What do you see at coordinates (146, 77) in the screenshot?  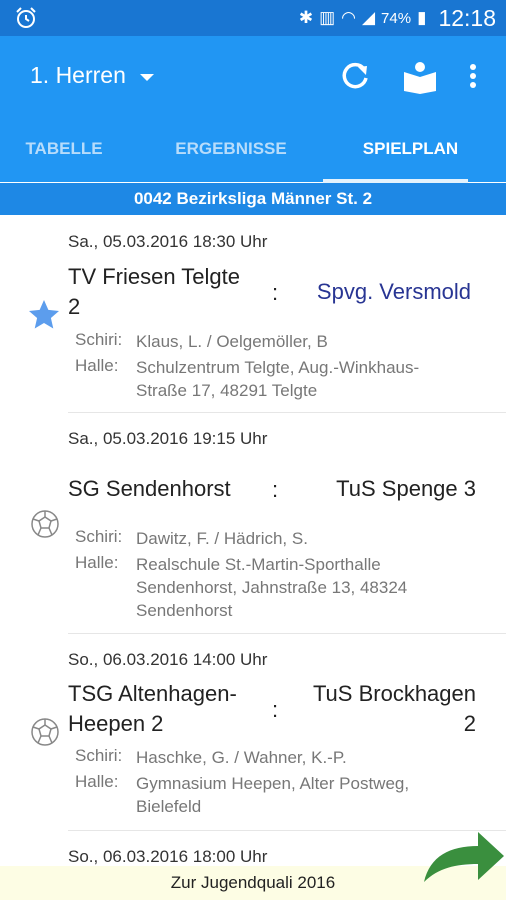 I see `dropdown-arrow-icon` at bounding box center [146, 77].